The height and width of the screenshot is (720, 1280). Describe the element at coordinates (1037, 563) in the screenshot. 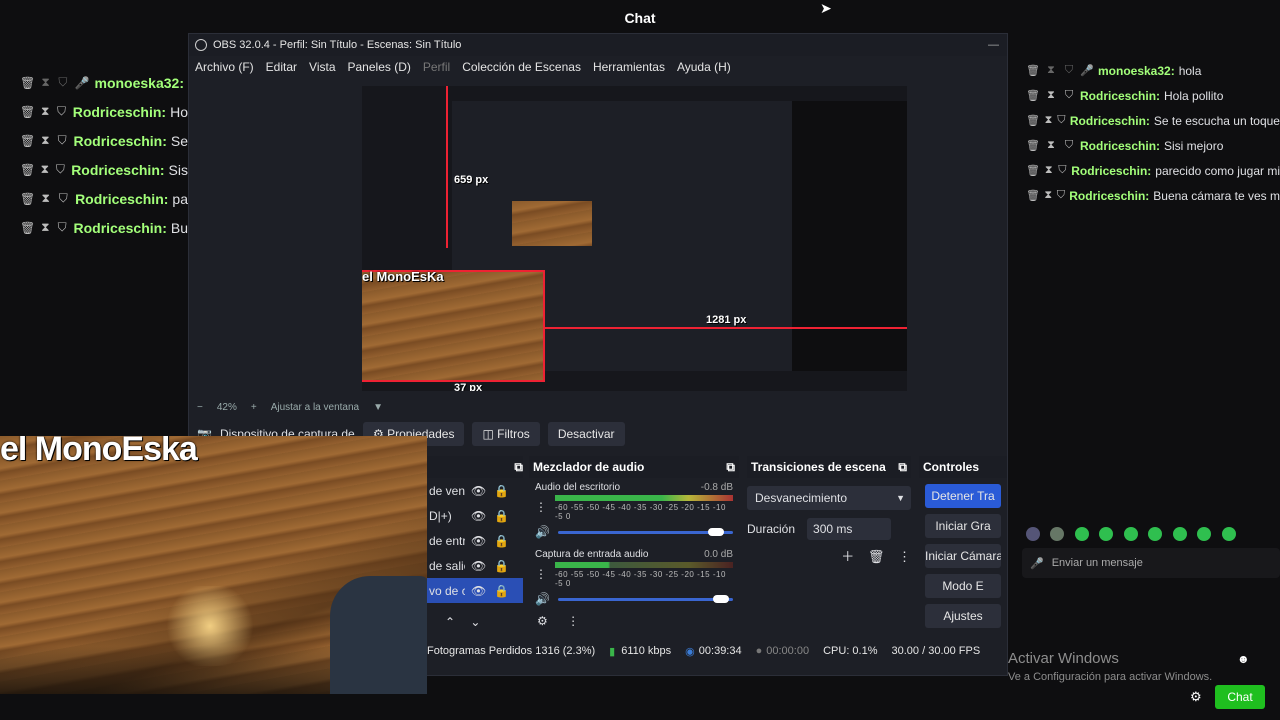

I see `mic-icon: 🎤` at that location.